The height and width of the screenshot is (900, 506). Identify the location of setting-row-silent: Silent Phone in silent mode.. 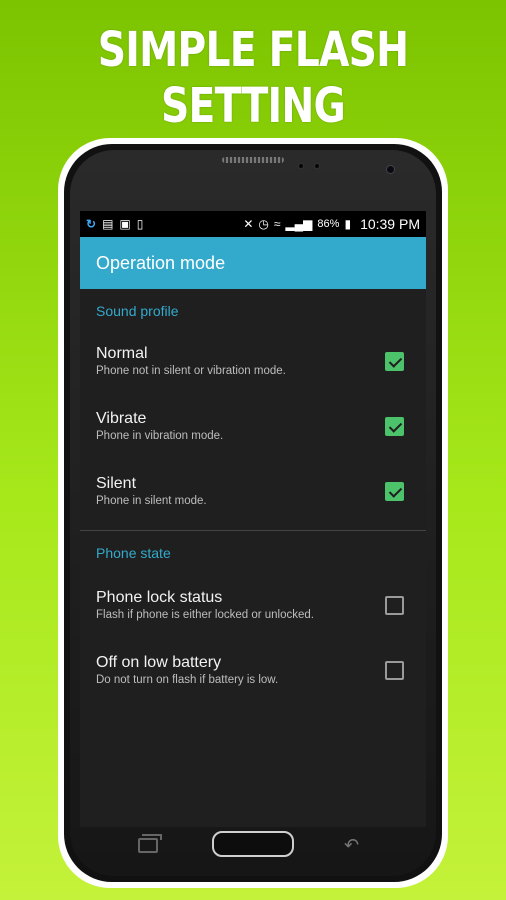
(253, 491).